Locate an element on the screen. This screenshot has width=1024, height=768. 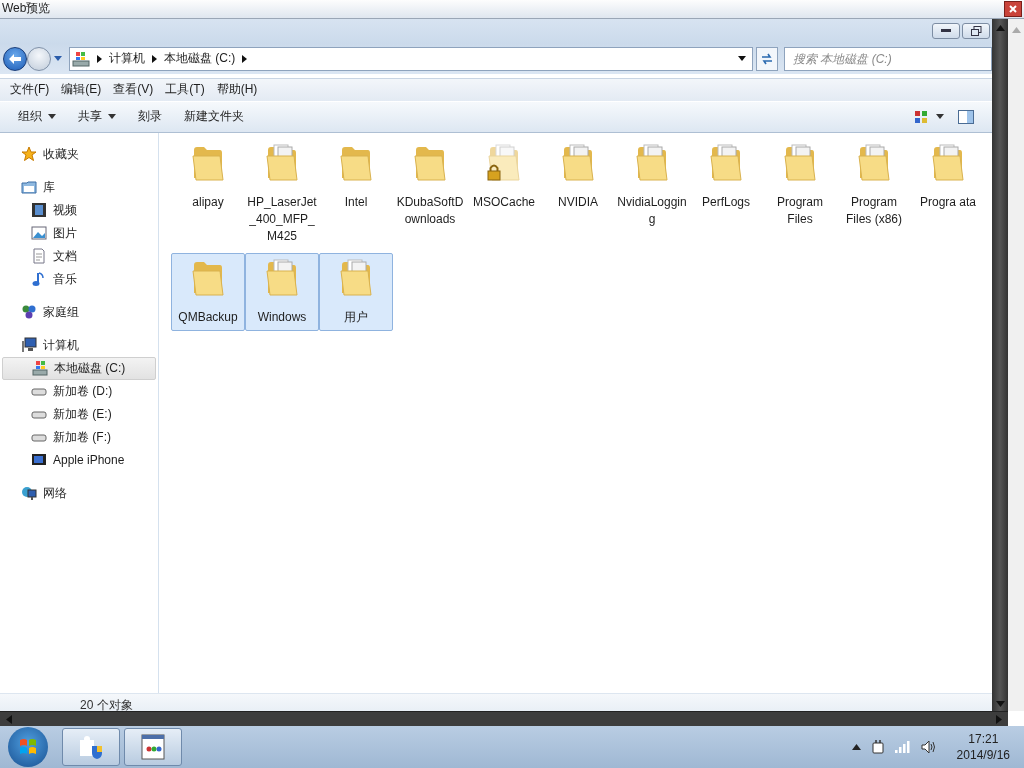
menu-item: 编辑(E) is located at coordinates (81, 90).